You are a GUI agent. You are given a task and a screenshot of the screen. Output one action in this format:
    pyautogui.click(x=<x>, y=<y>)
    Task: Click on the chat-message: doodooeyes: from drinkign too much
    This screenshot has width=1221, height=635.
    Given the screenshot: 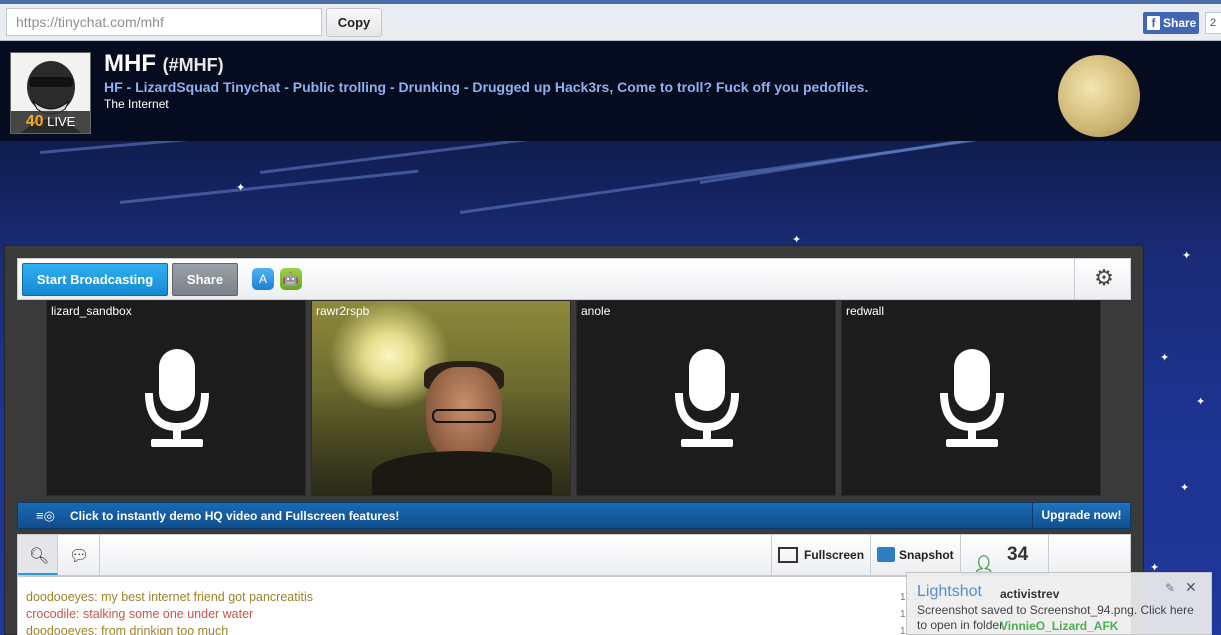 What is the action you would take?
    pyautogui.click(x=127, y=629)
    